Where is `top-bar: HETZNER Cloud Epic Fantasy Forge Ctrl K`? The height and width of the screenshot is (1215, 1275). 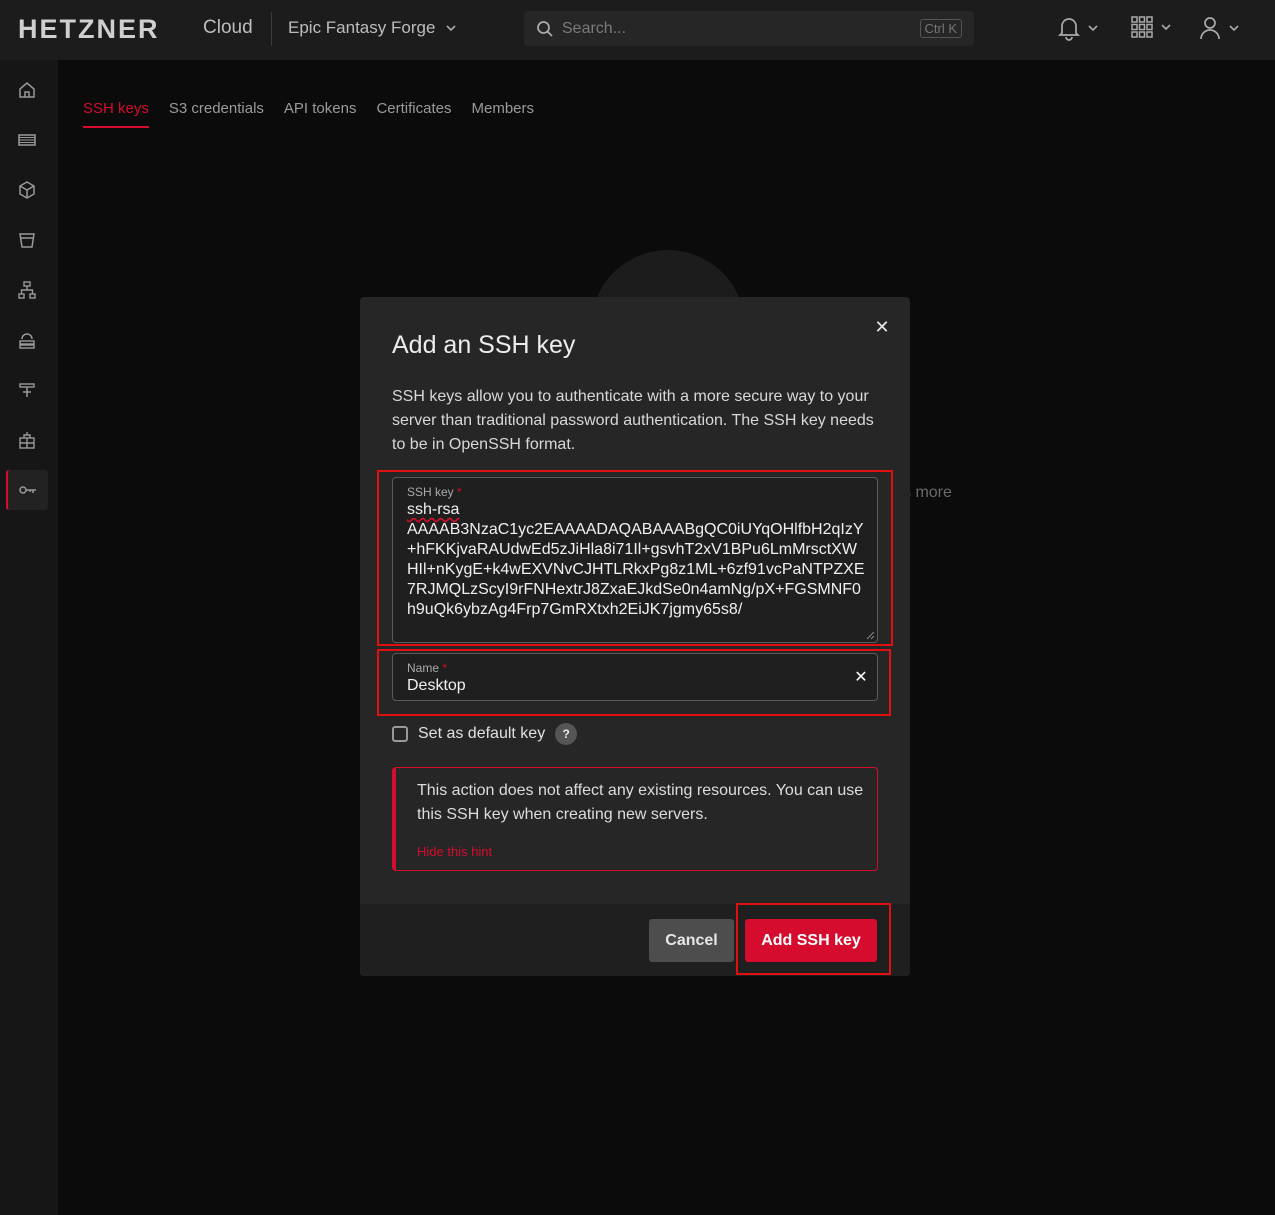 top-bar: HETZNER Cloud Epic Fantasy Forge Ctrl K is located at coordinates (637, 30).